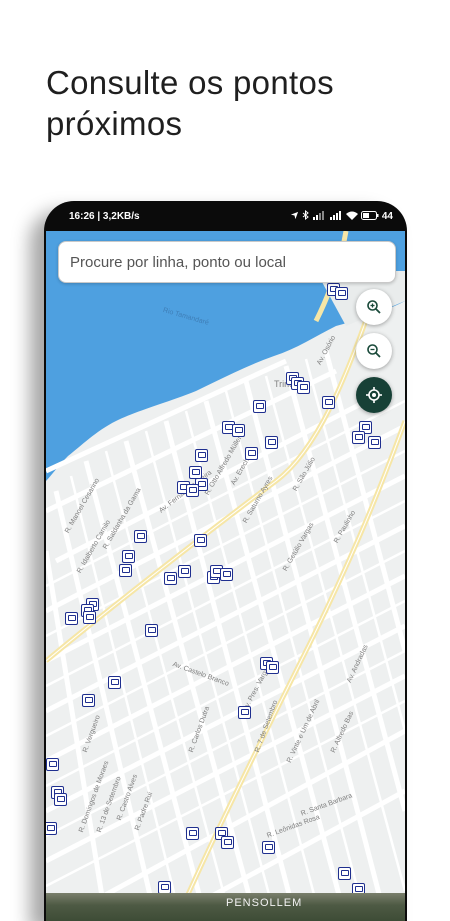 The image size is (450, 921). I want to click on signal-icon, so click(319, 216).